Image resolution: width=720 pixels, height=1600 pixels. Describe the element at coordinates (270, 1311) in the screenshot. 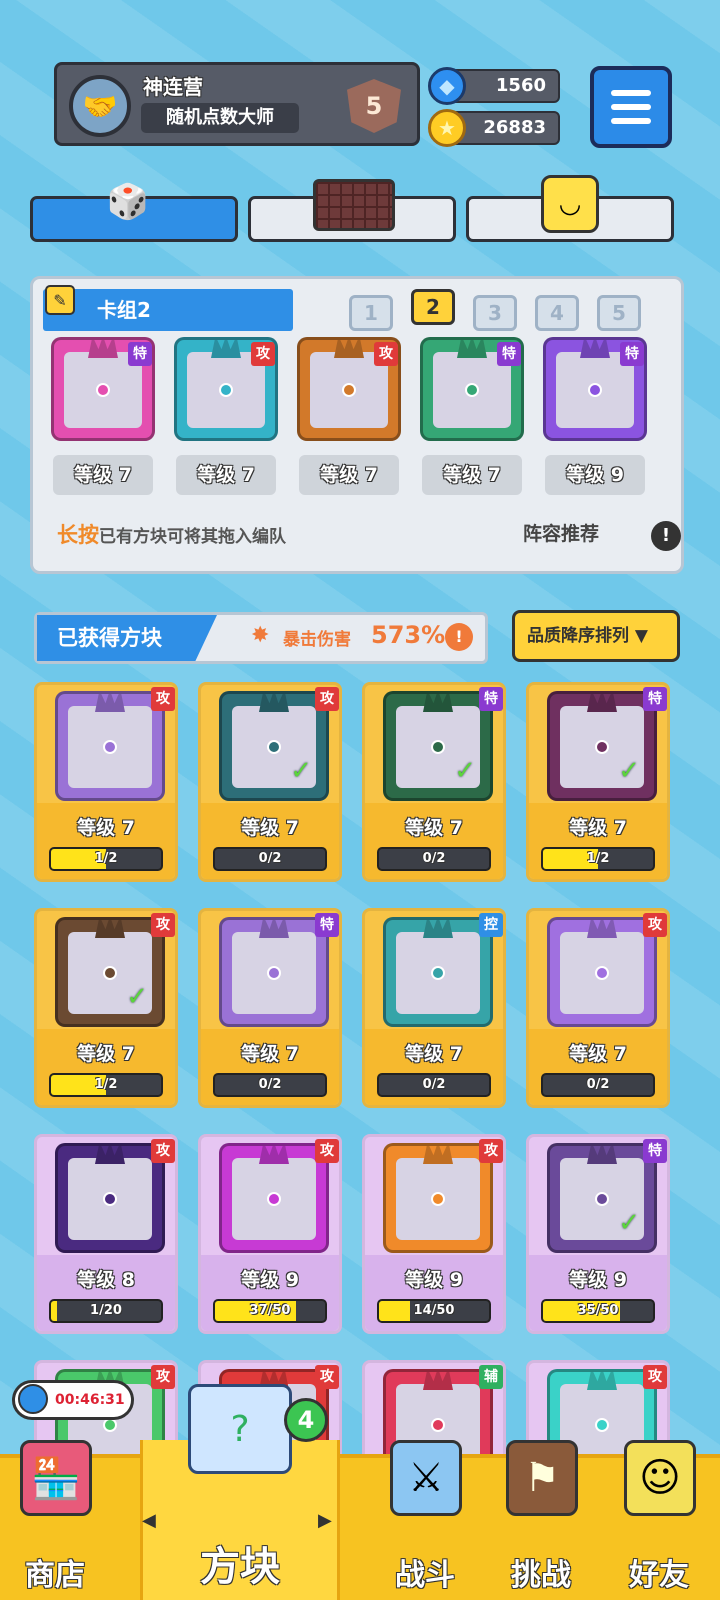

I see `upgrade-progress-bar: 37/50` at that location.